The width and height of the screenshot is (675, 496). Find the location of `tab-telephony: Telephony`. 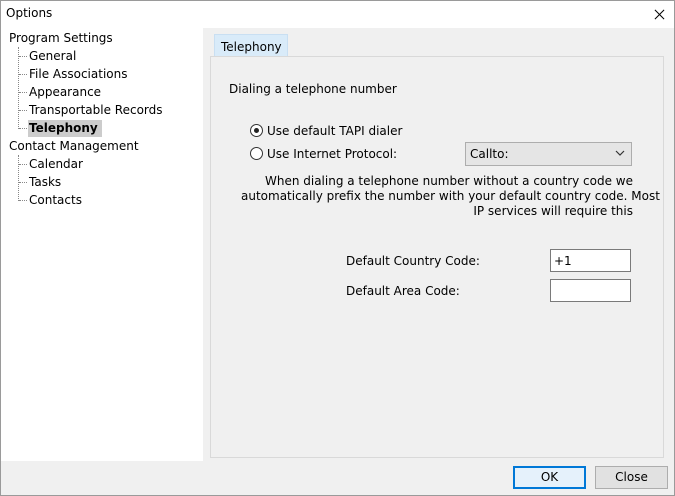

tab-telephony: Telephony is located at coordinates (251, 45).